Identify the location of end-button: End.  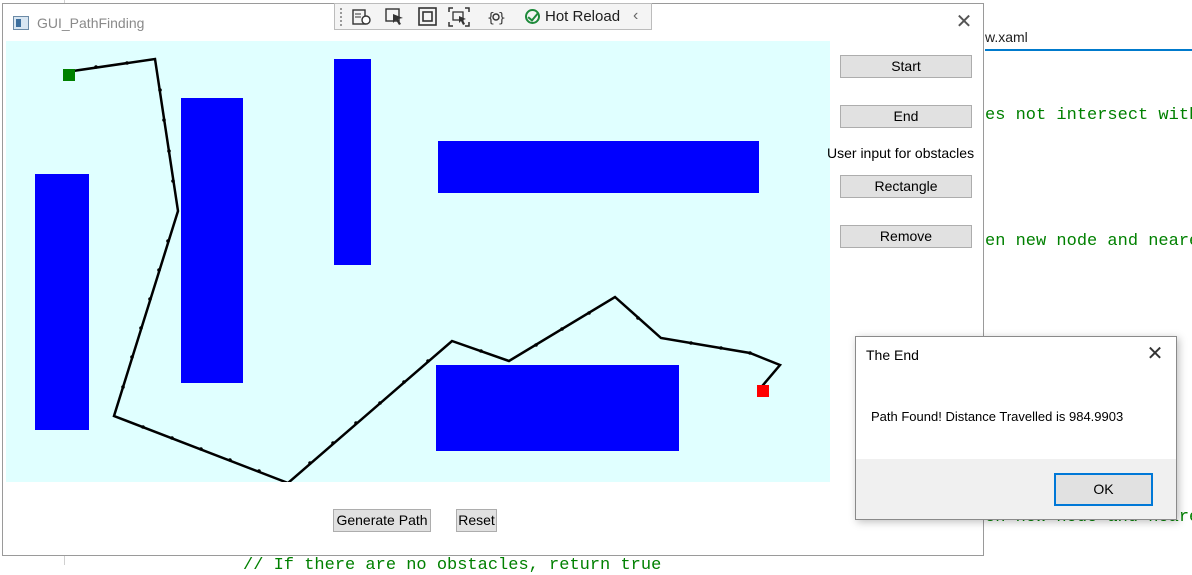
(906, 116).